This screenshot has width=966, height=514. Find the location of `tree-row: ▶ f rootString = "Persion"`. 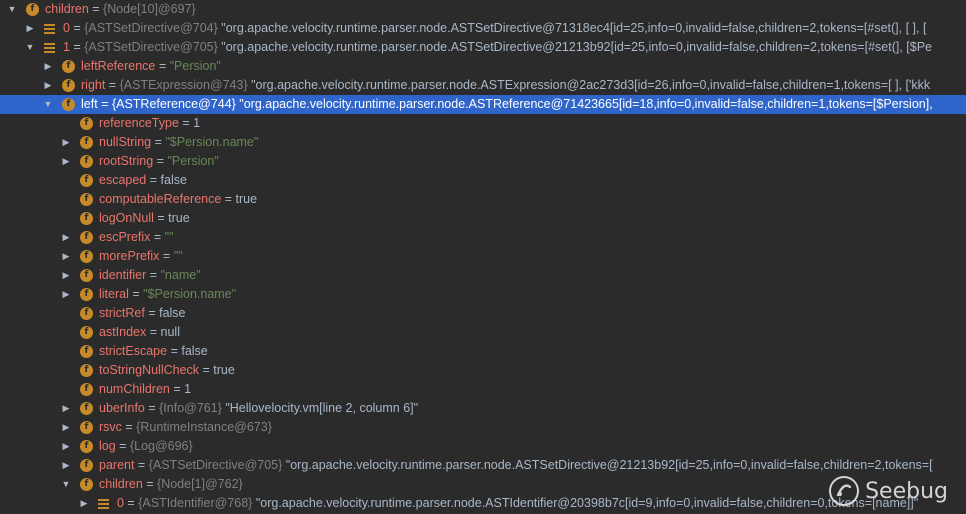

tree-row: ▶ f rootString = "Persion" is located at coordinates (483, 161).